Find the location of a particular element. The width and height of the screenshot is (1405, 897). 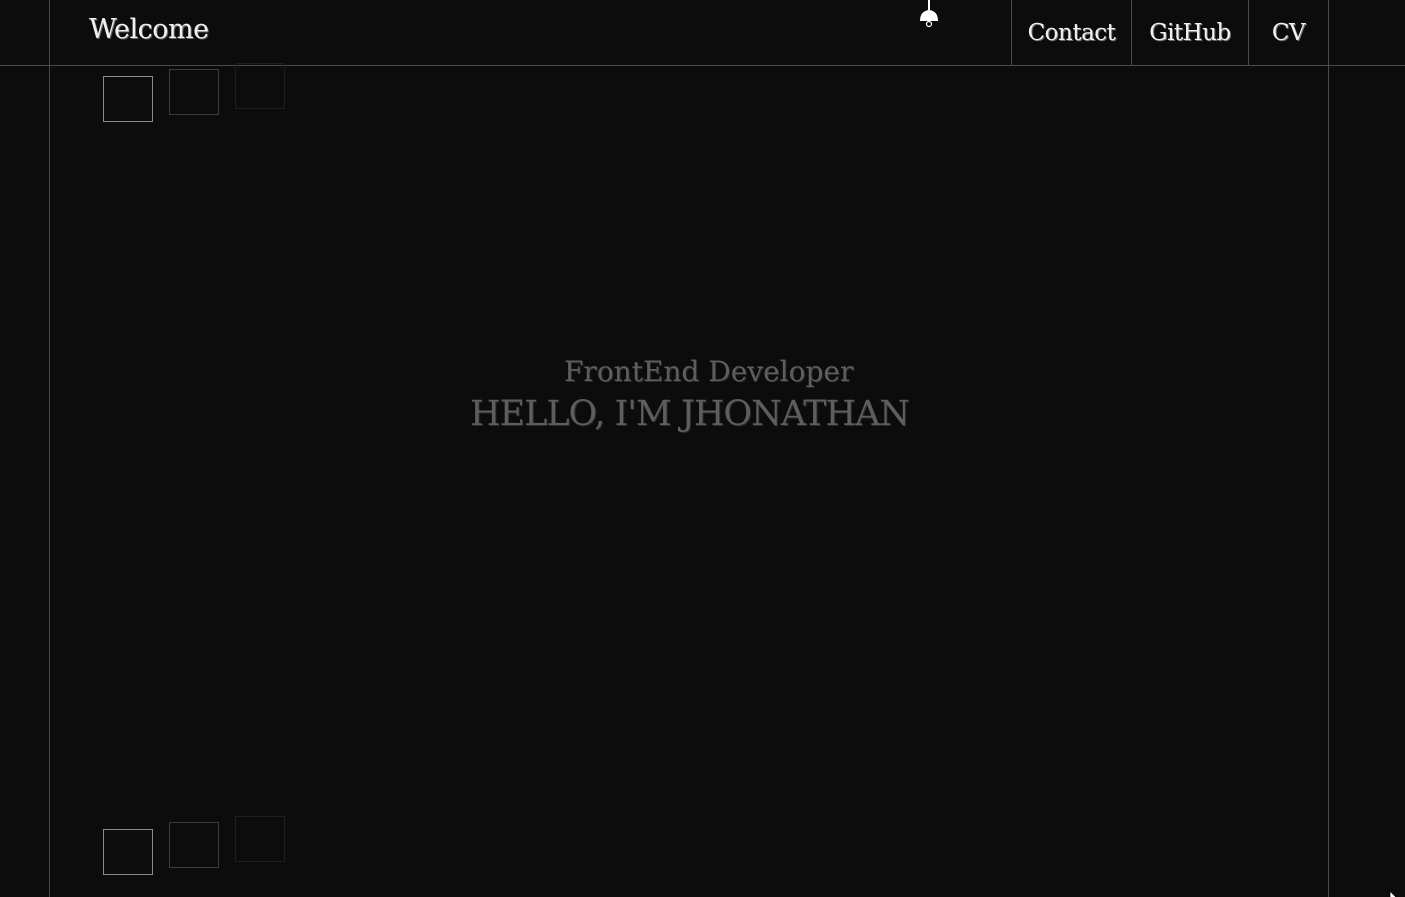

mouse-cursor-icon is located at coordinates (1395, 891).